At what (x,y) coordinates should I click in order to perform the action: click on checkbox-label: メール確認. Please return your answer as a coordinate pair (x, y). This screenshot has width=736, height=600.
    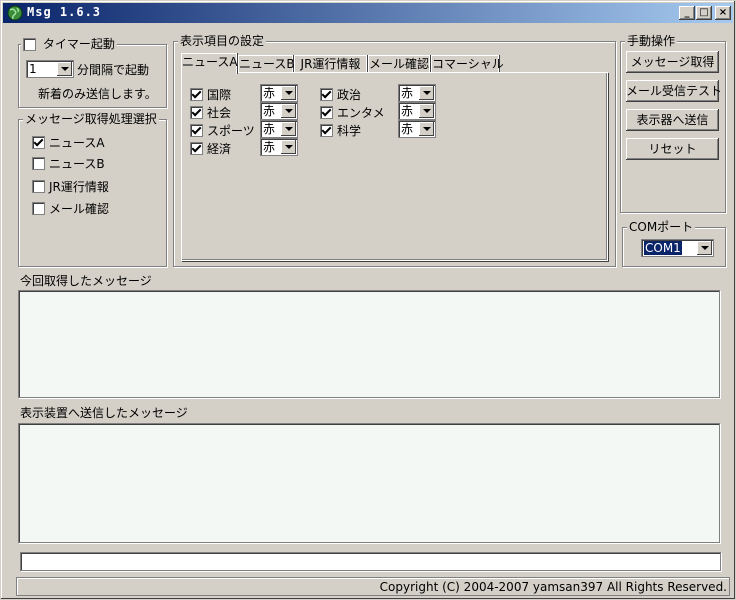
    Looking at the image, I should click on (79, 208).